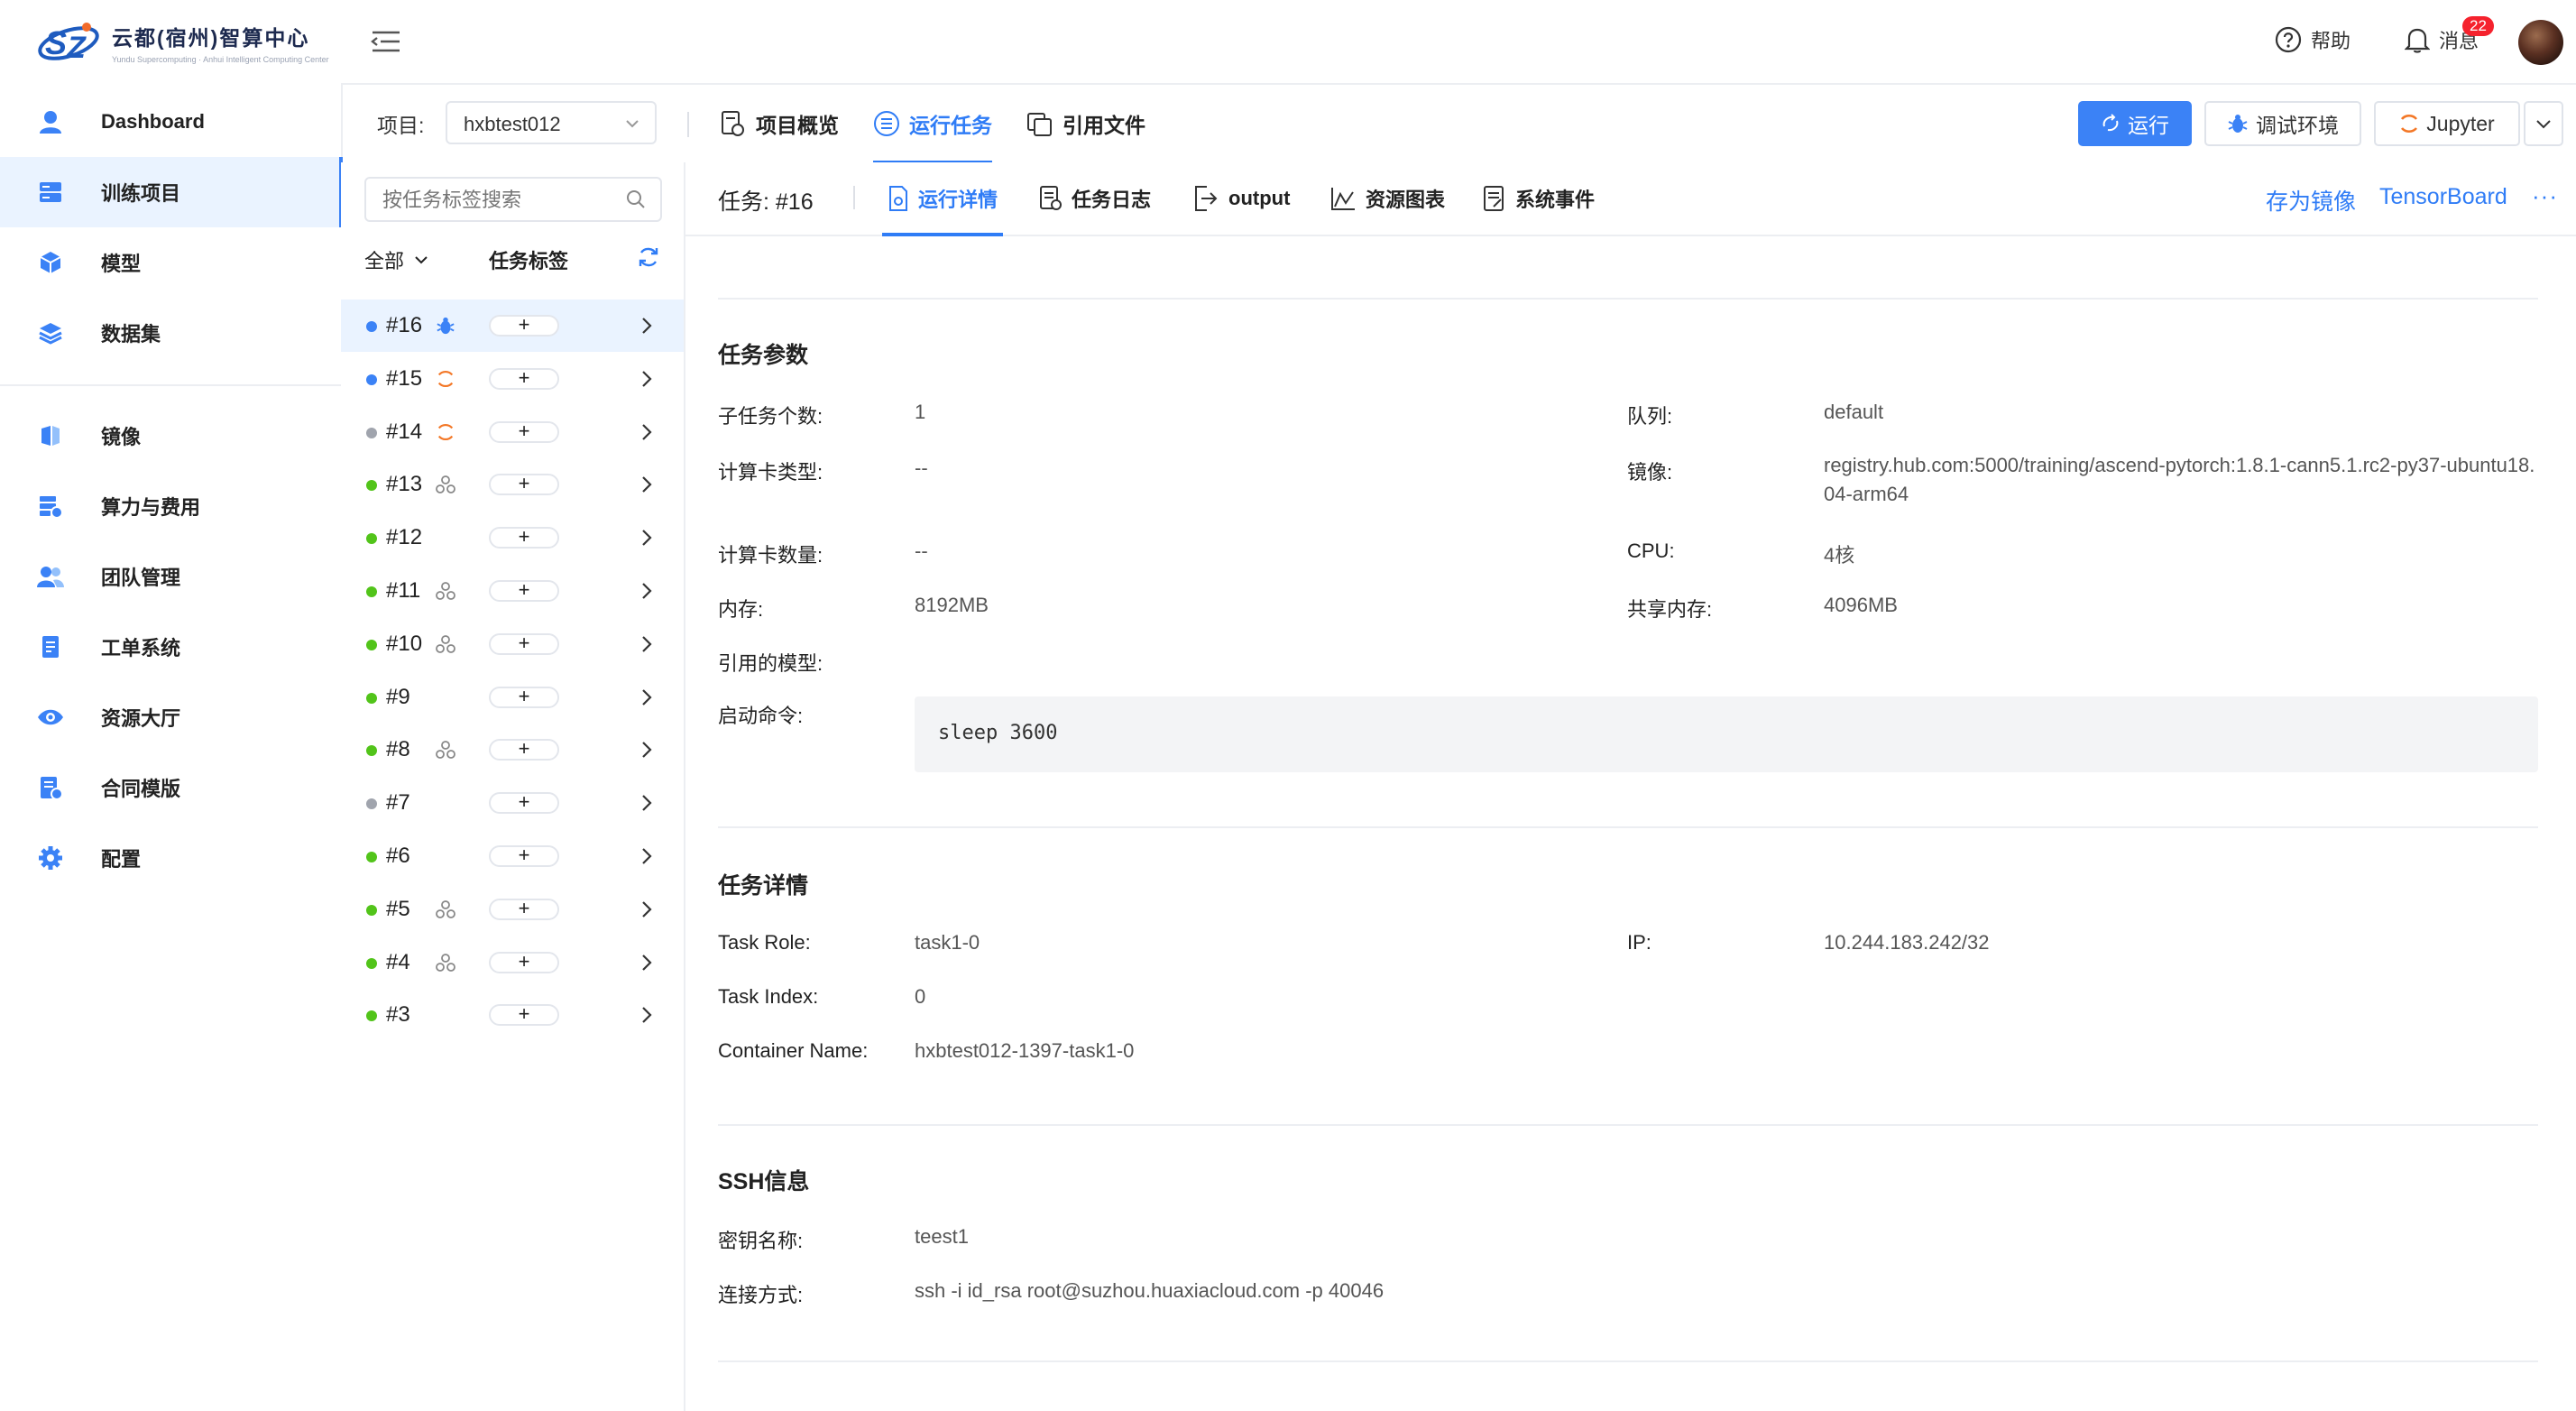 This screenshot has height=1411, width=2576. Describe the element at coordinates (1112, 200) in the screenshot. I see `tab-label: 任务日志` at that location.